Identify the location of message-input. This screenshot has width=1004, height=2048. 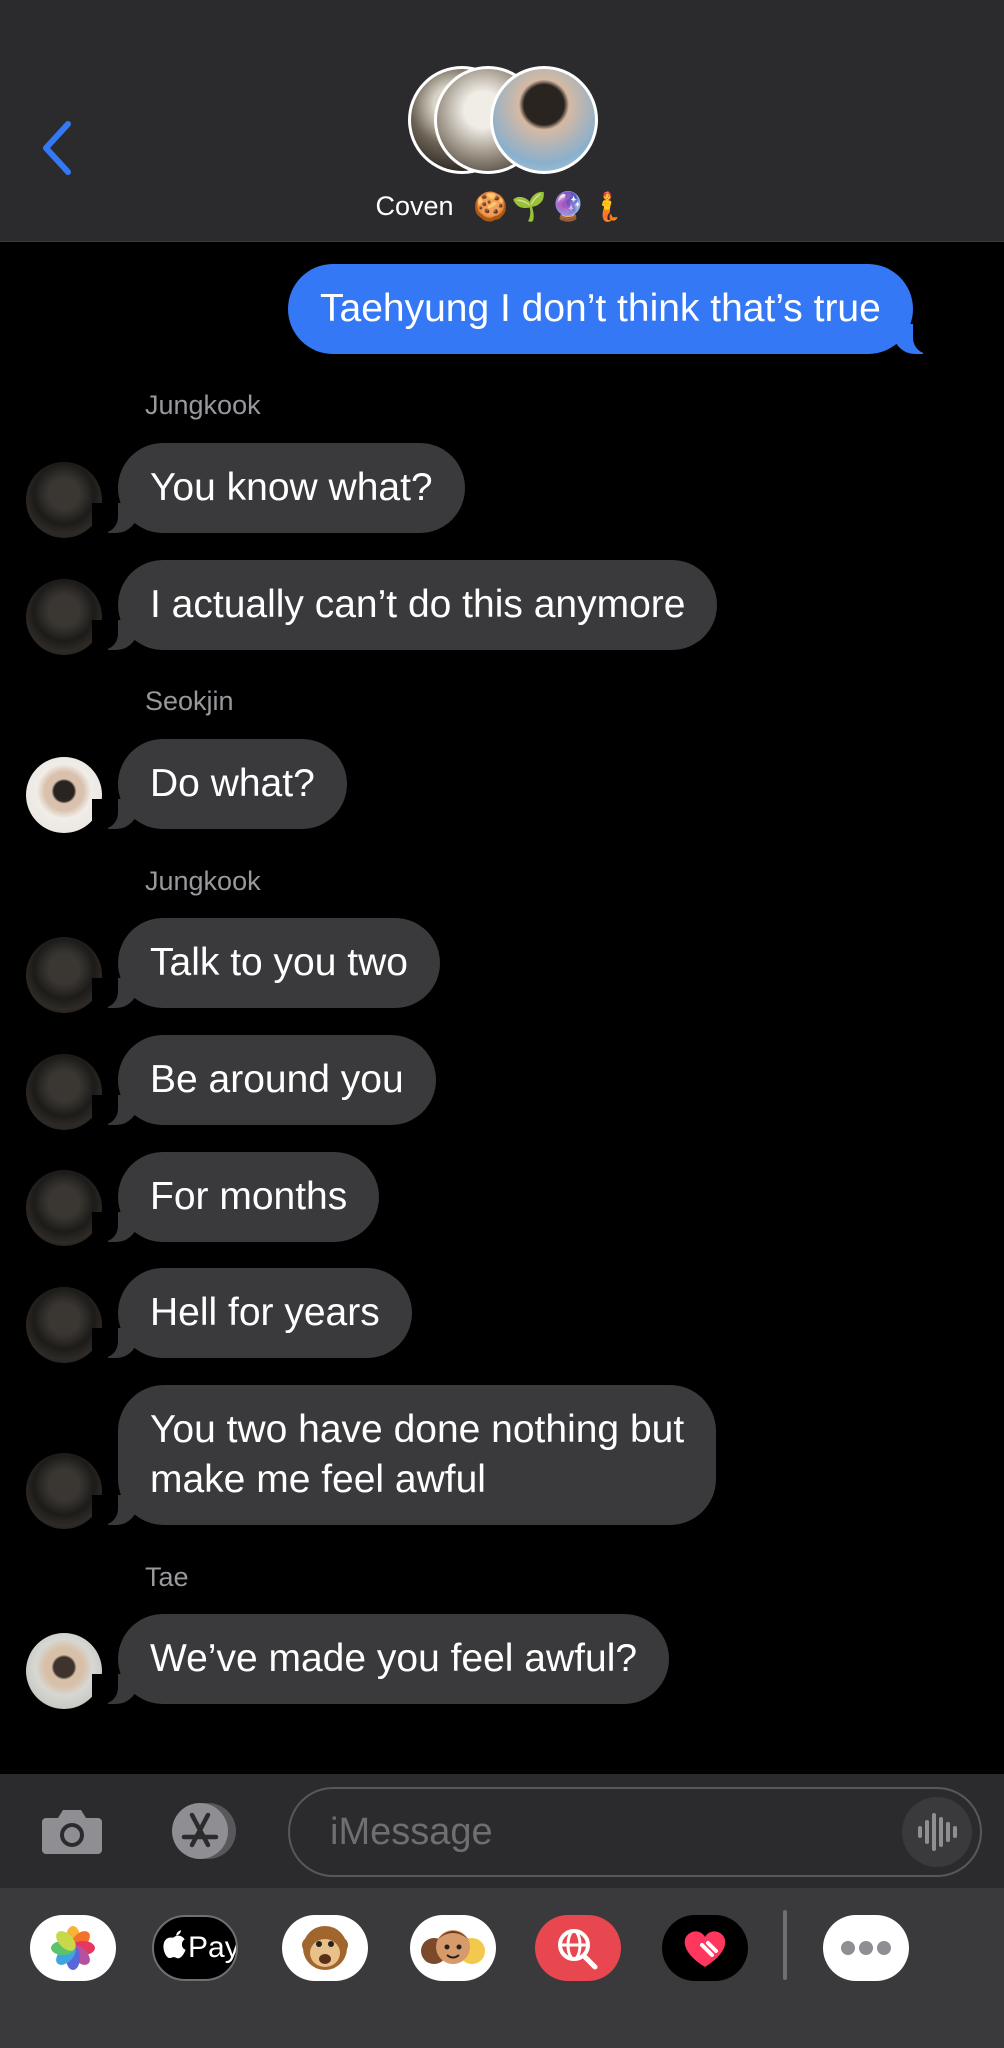
(600, 1832).